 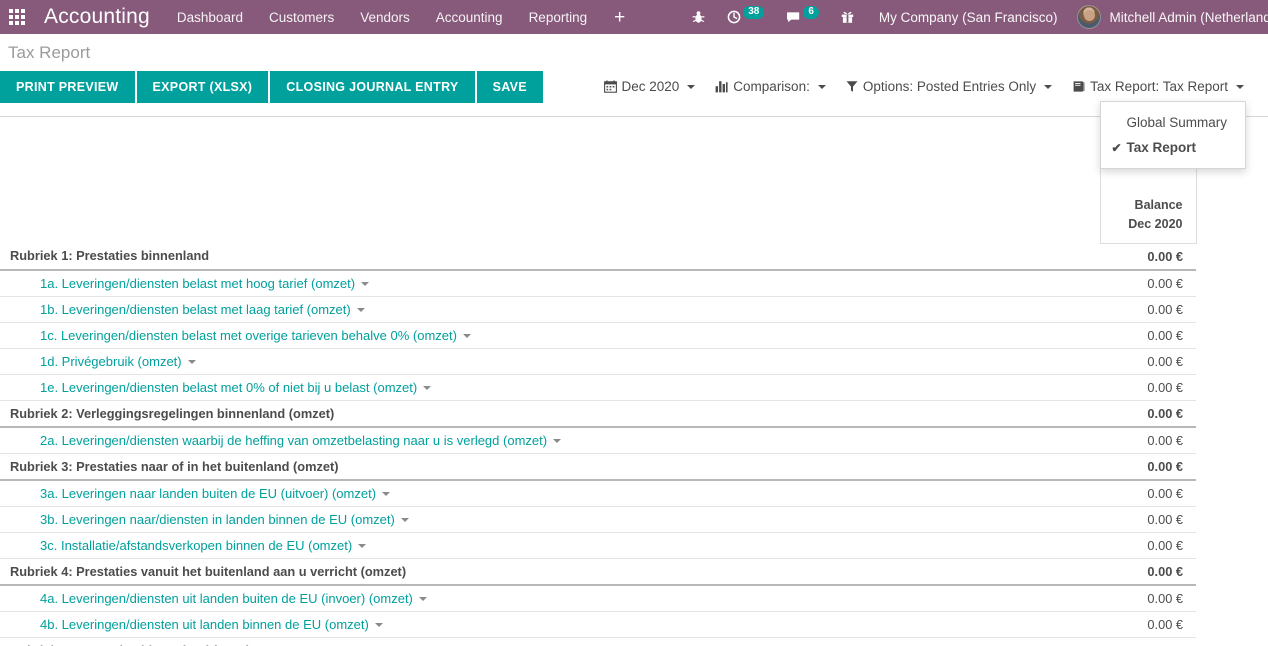 I want to click on messaging-counter-badge: 6, so click(x=811, y=12).